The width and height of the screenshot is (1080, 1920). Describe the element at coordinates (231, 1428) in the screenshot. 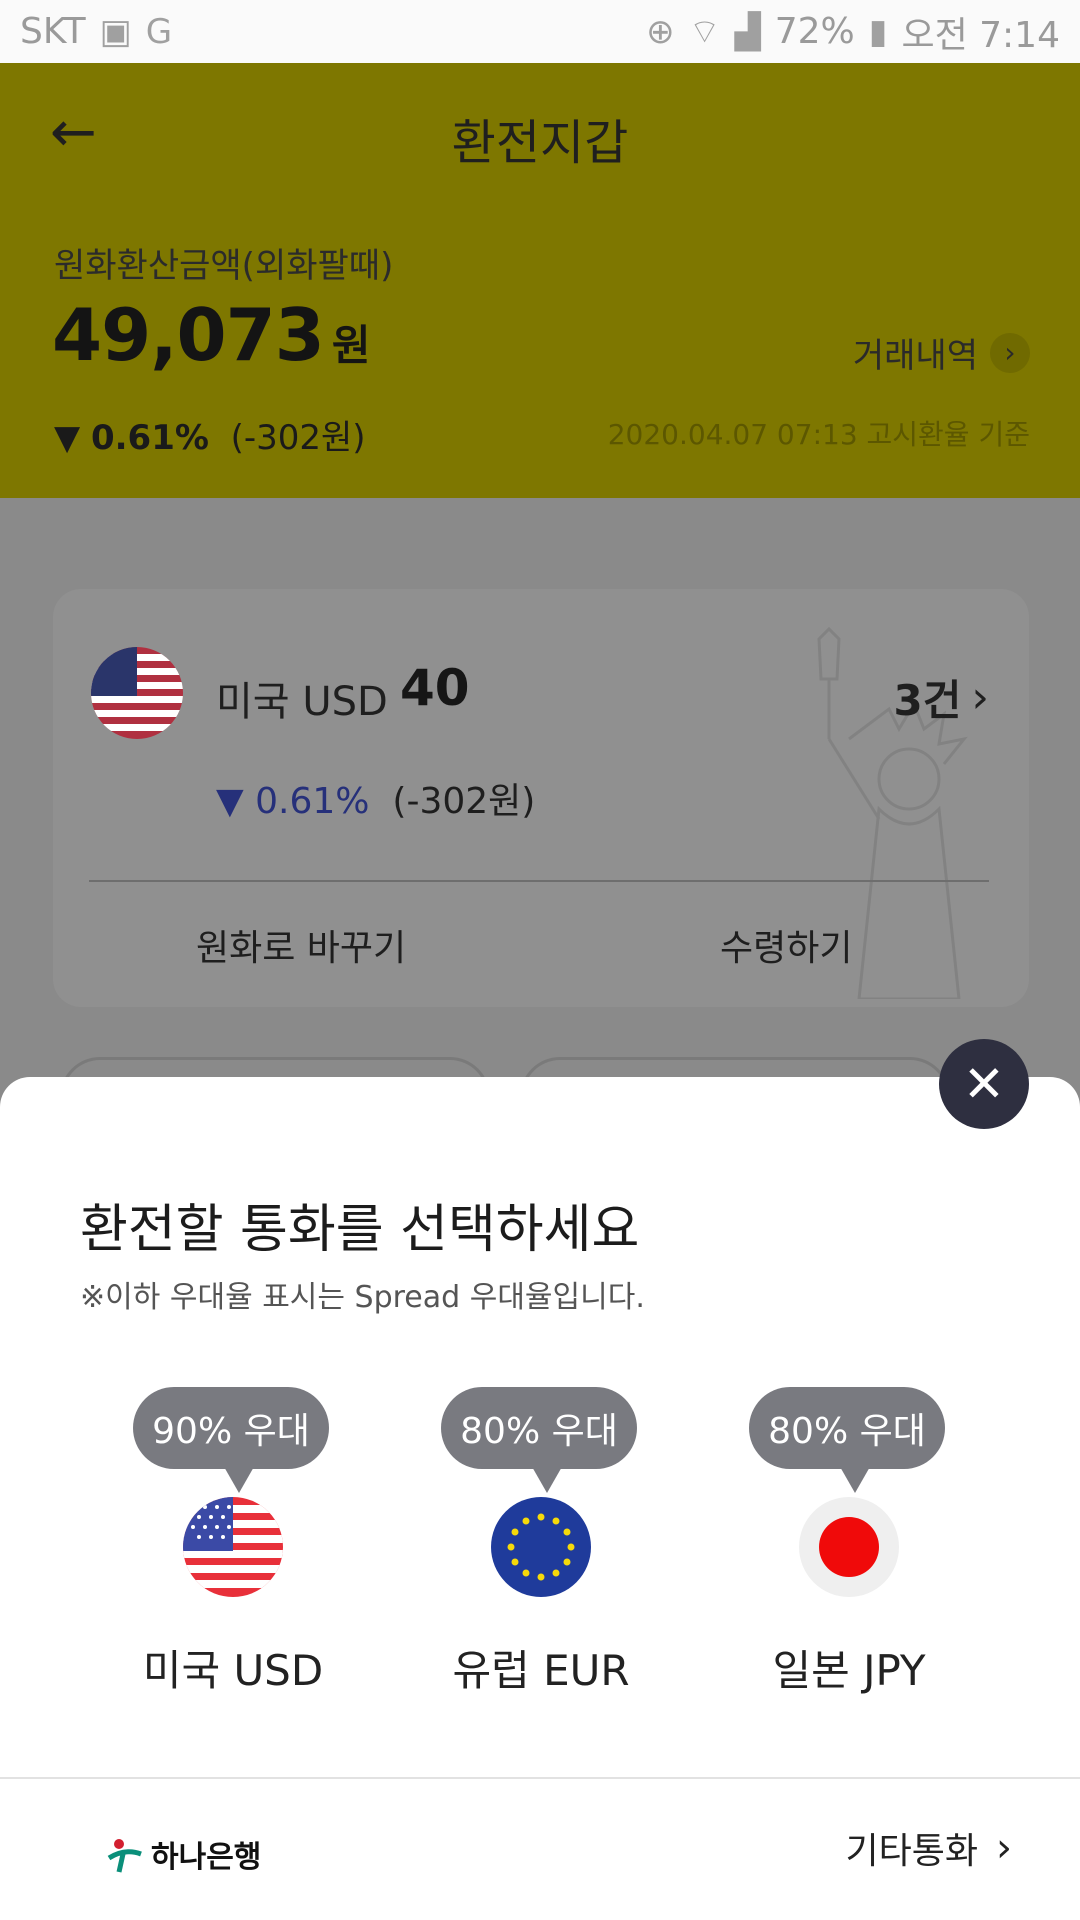

I see `preferential-badge: 90% 우대` at that location.